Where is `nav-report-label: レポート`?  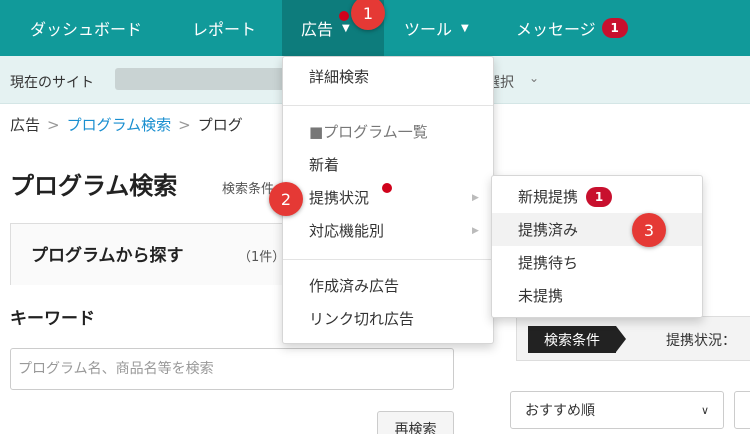
nav-report-label: レポート is located at coordinates (224, 29).